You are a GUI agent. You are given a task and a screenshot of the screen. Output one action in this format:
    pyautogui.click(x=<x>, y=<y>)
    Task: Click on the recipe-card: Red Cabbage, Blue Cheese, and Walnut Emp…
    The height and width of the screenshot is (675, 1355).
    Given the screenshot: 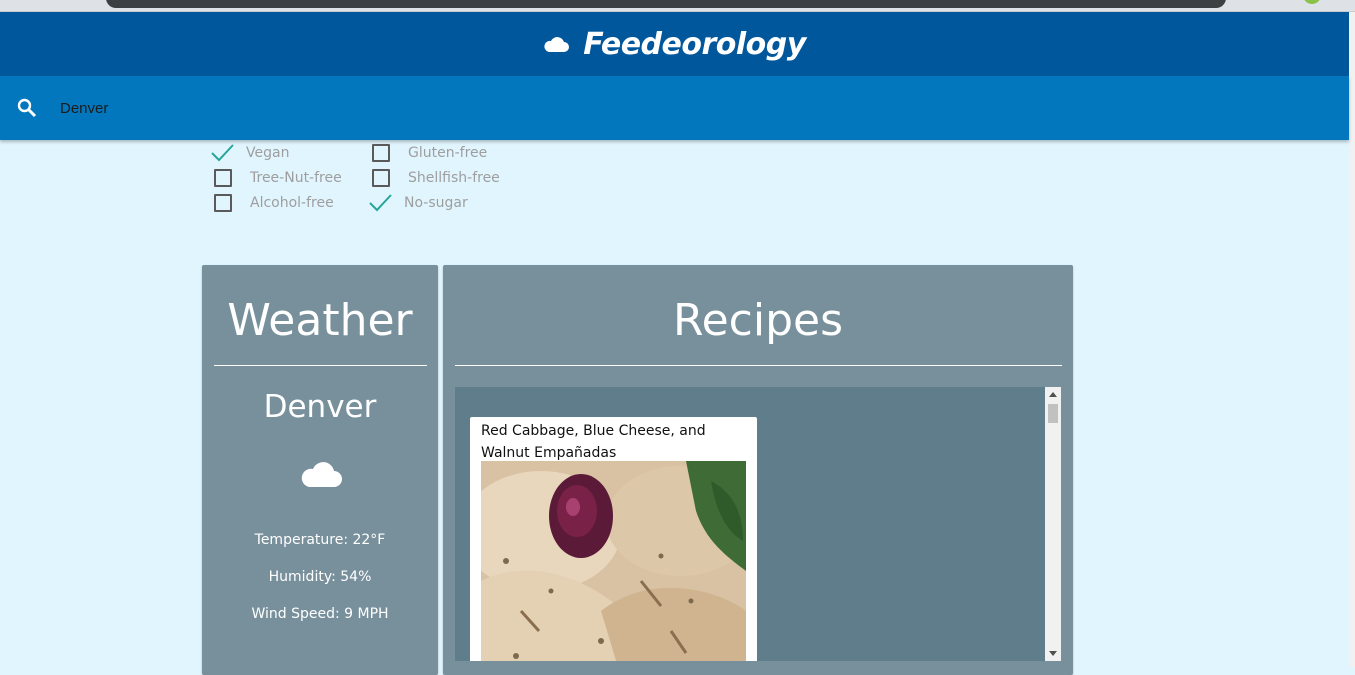 What is the action you would take?
    pyautogui.click(x=613, y=539)
    